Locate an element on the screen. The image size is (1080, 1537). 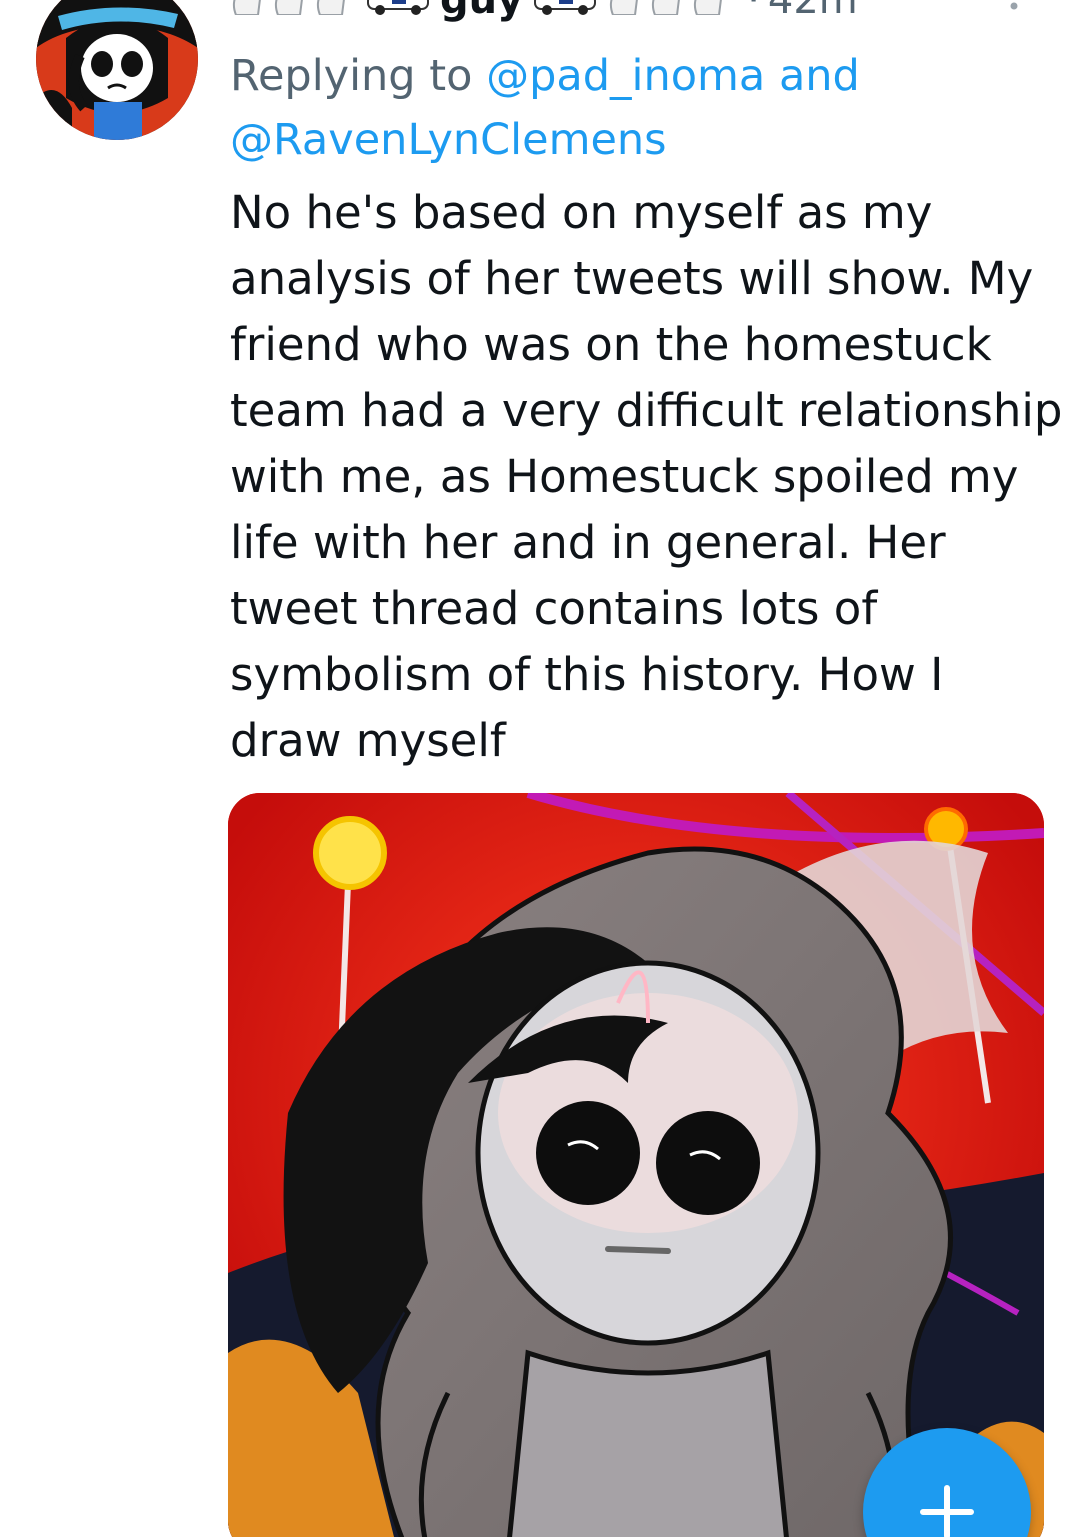
tweet-text-line: analysis of her tweets will show. My is located at coordinates (632, 278).